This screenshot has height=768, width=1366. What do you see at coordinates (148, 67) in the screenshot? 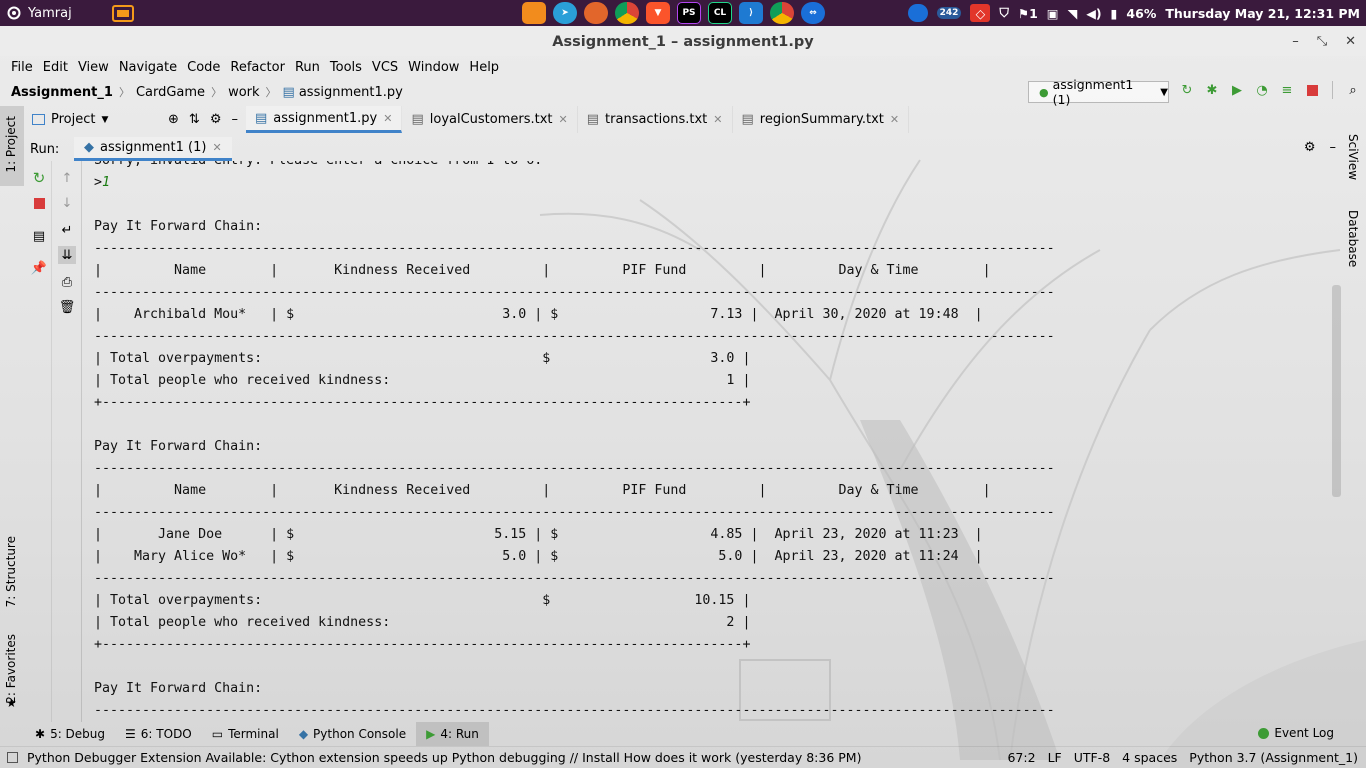
I see `menu-navigate: Navigate` at bounding box center [148, 67].